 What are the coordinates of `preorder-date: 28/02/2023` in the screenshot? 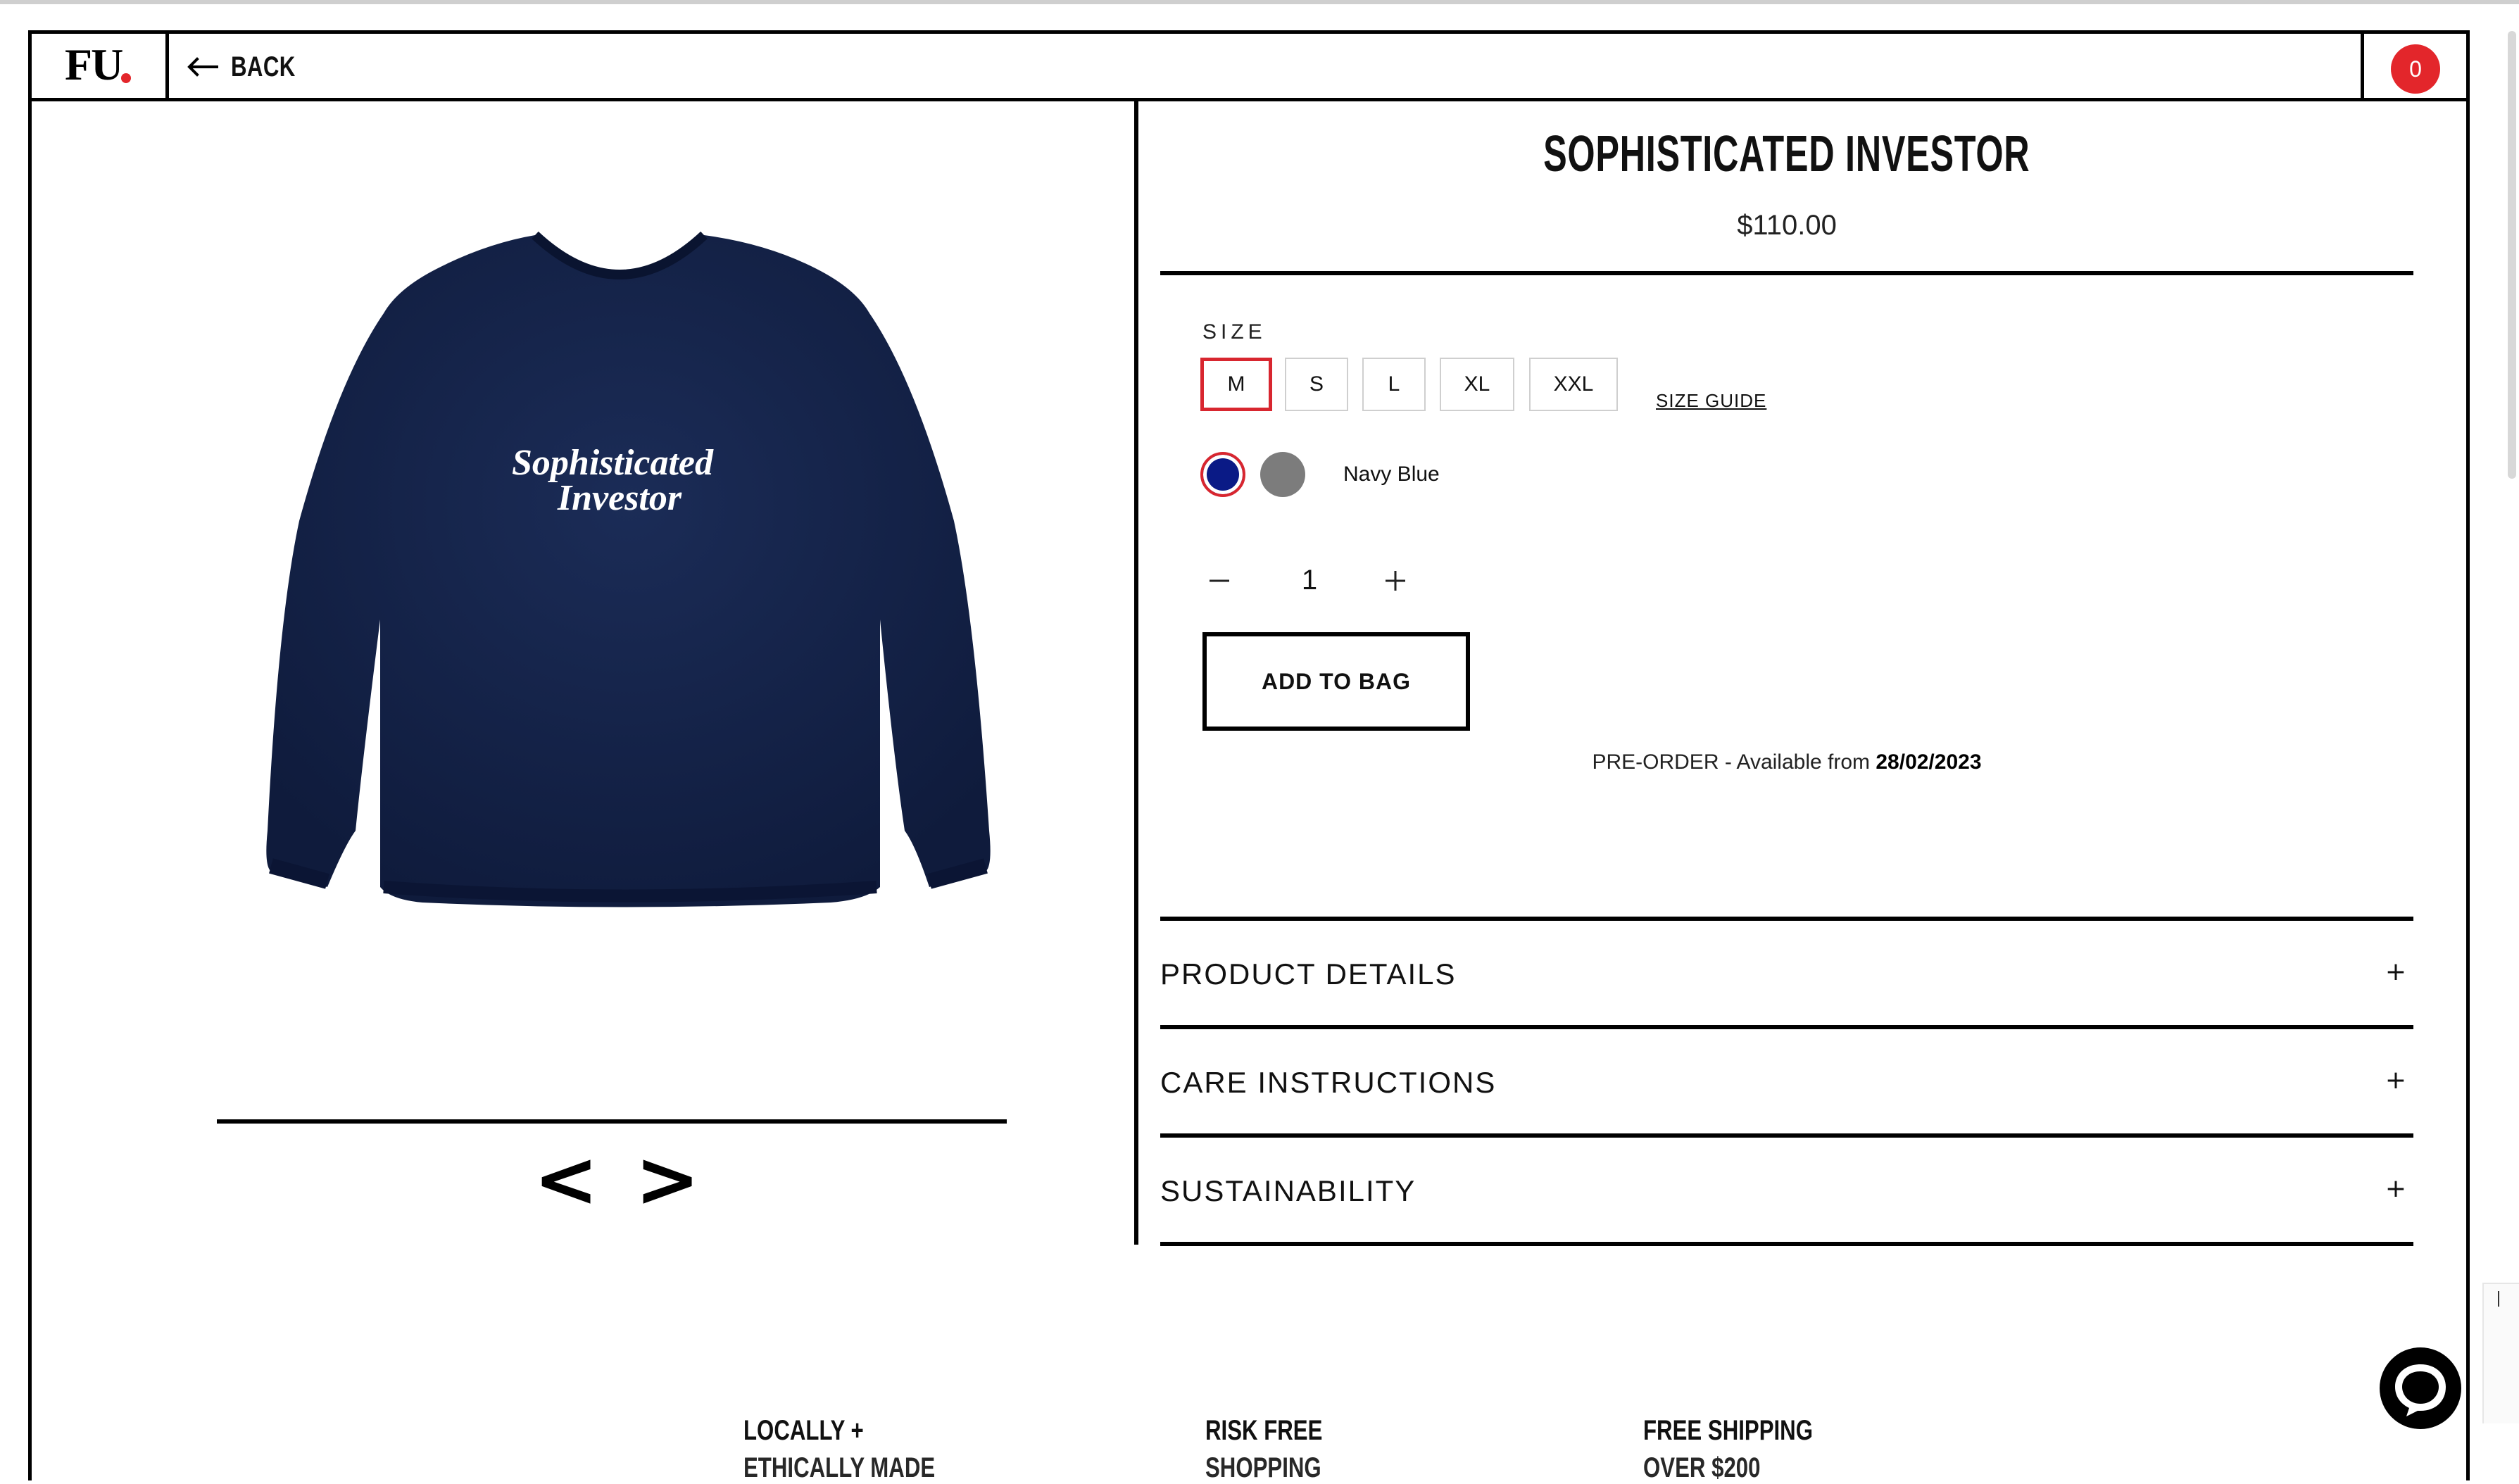 It's located at (1929, 762).